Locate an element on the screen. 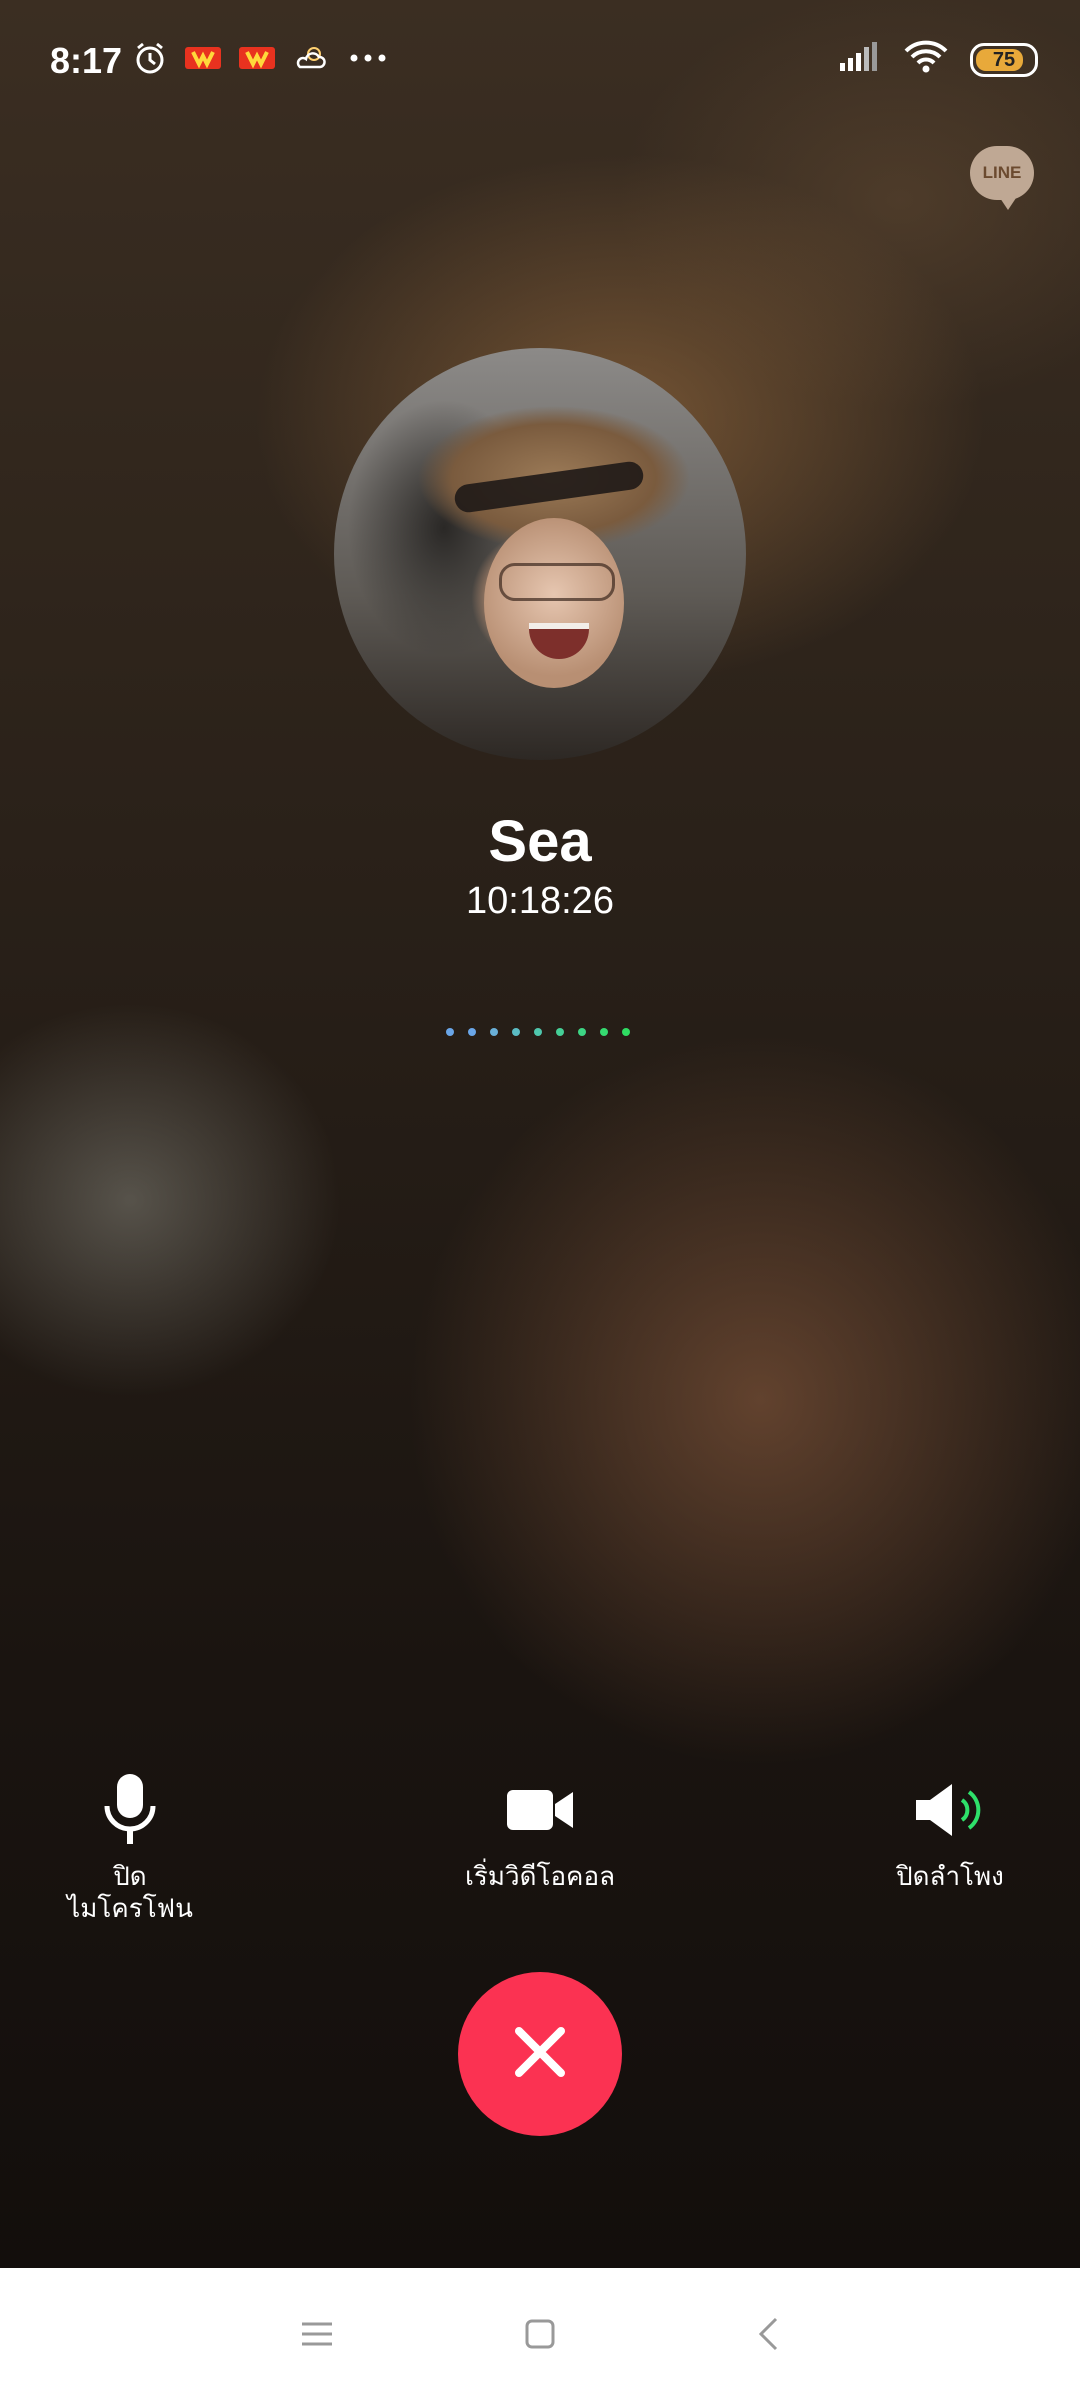  speaker-toggle-button: ปิดลำโพง is located at coordinates (950, 1831).